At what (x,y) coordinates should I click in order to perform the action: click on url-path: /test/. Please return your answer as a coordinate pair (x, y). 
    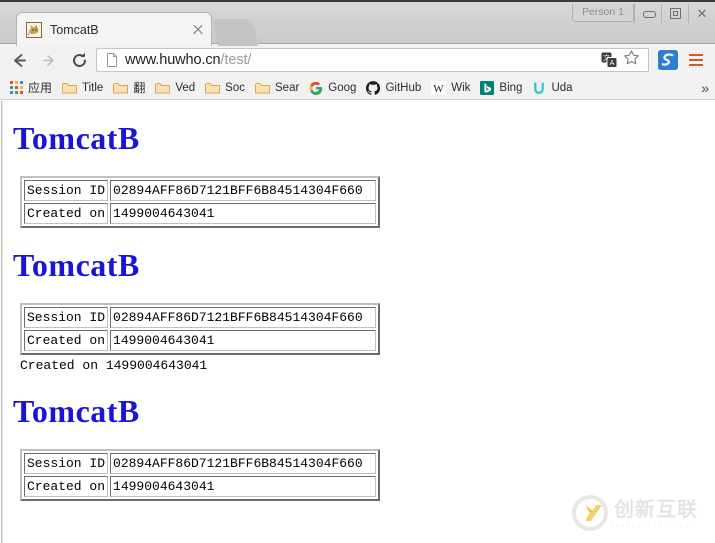
    Looking at the image, I should click on (236, 60).